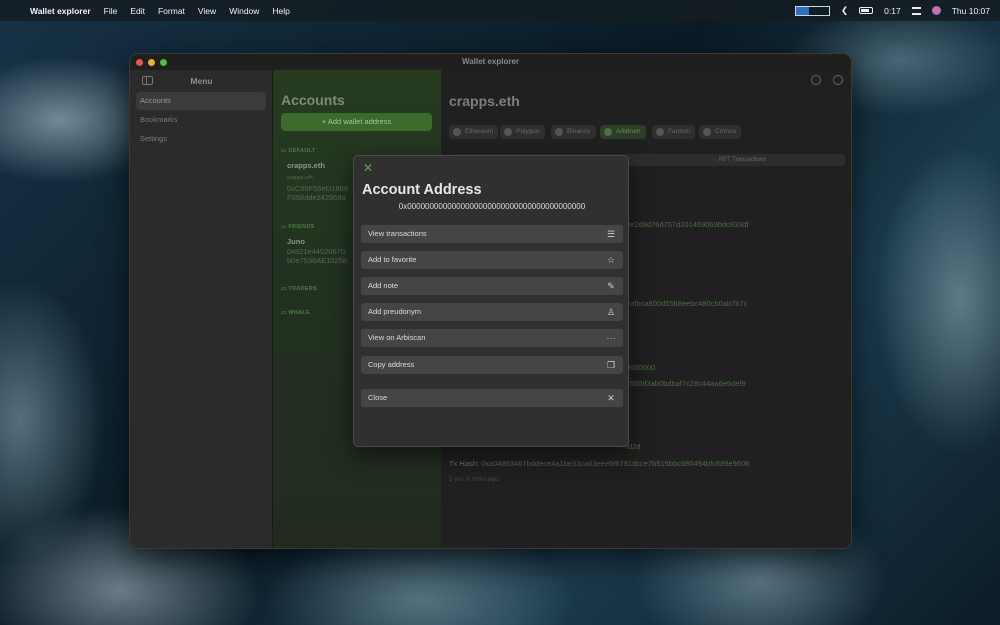  Describe the element at coordinates (394, 311) in the screenshot. I see `action-label: Add preudonym` at that location.